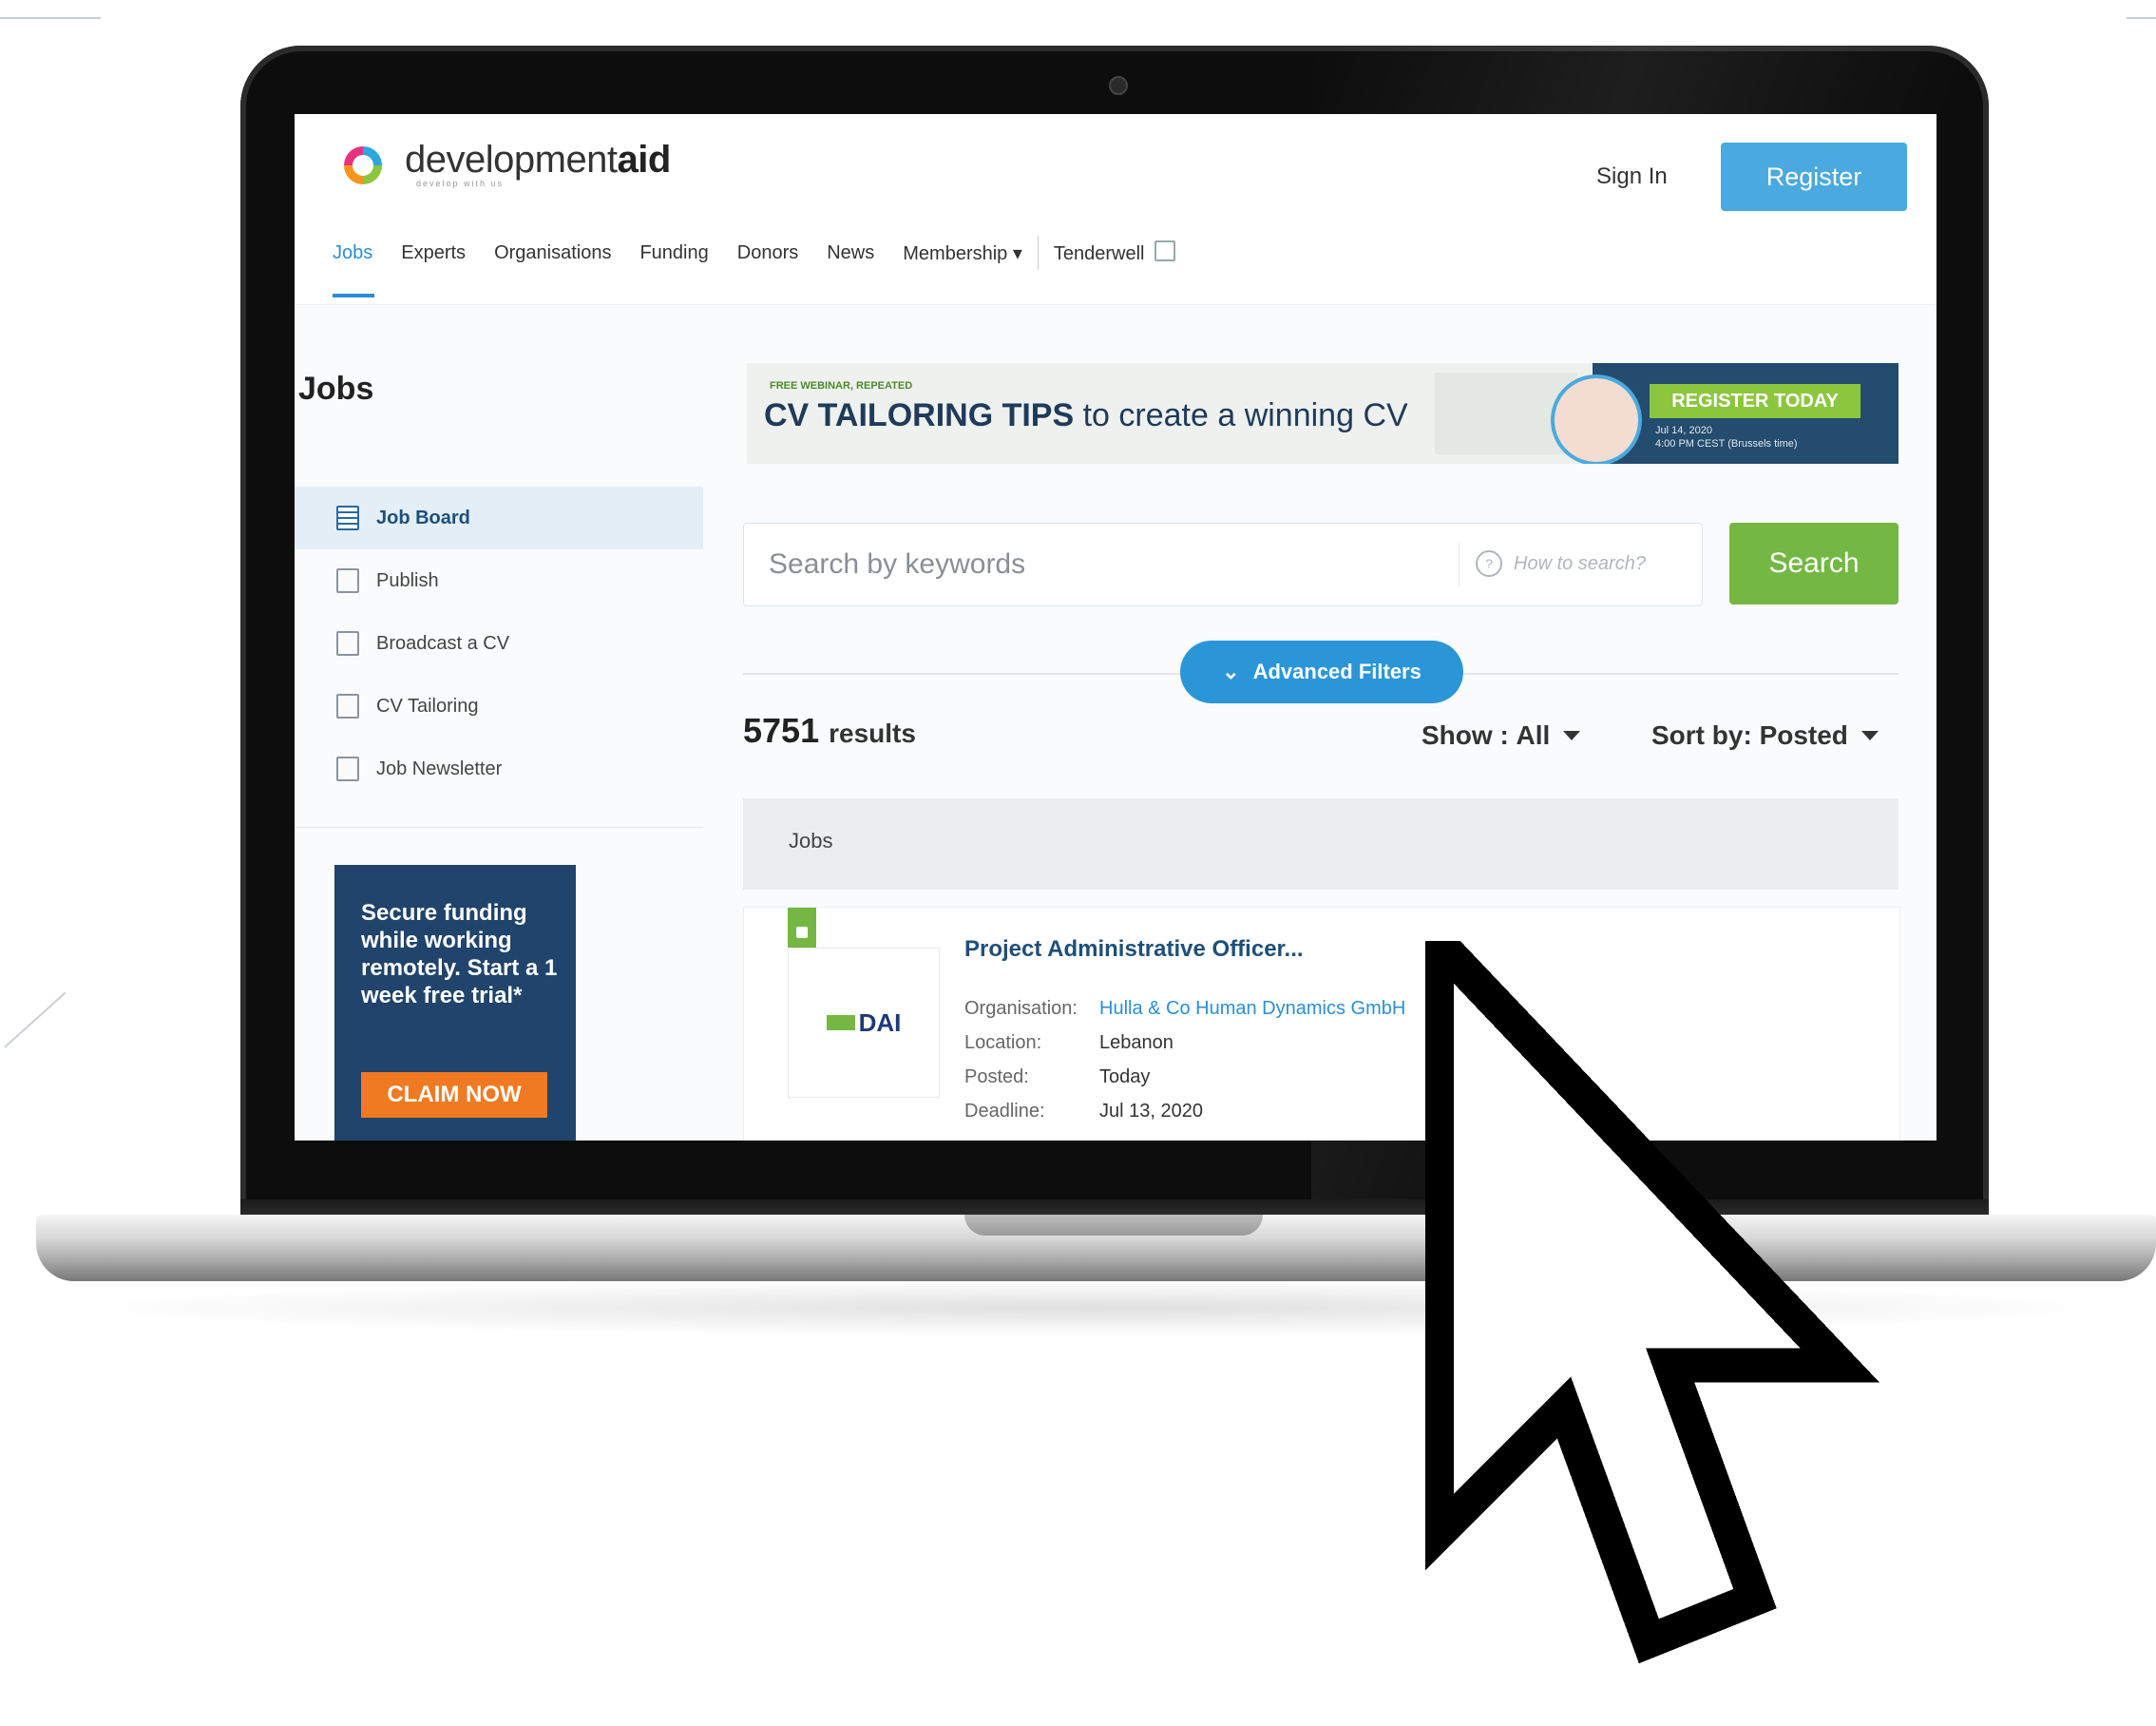 The width and height of the screenshot is (2156, 1726). Describe the element at coordinates (1136, 1042) in the screenshot. I see `job-detail-value: Lebanon` at that location.